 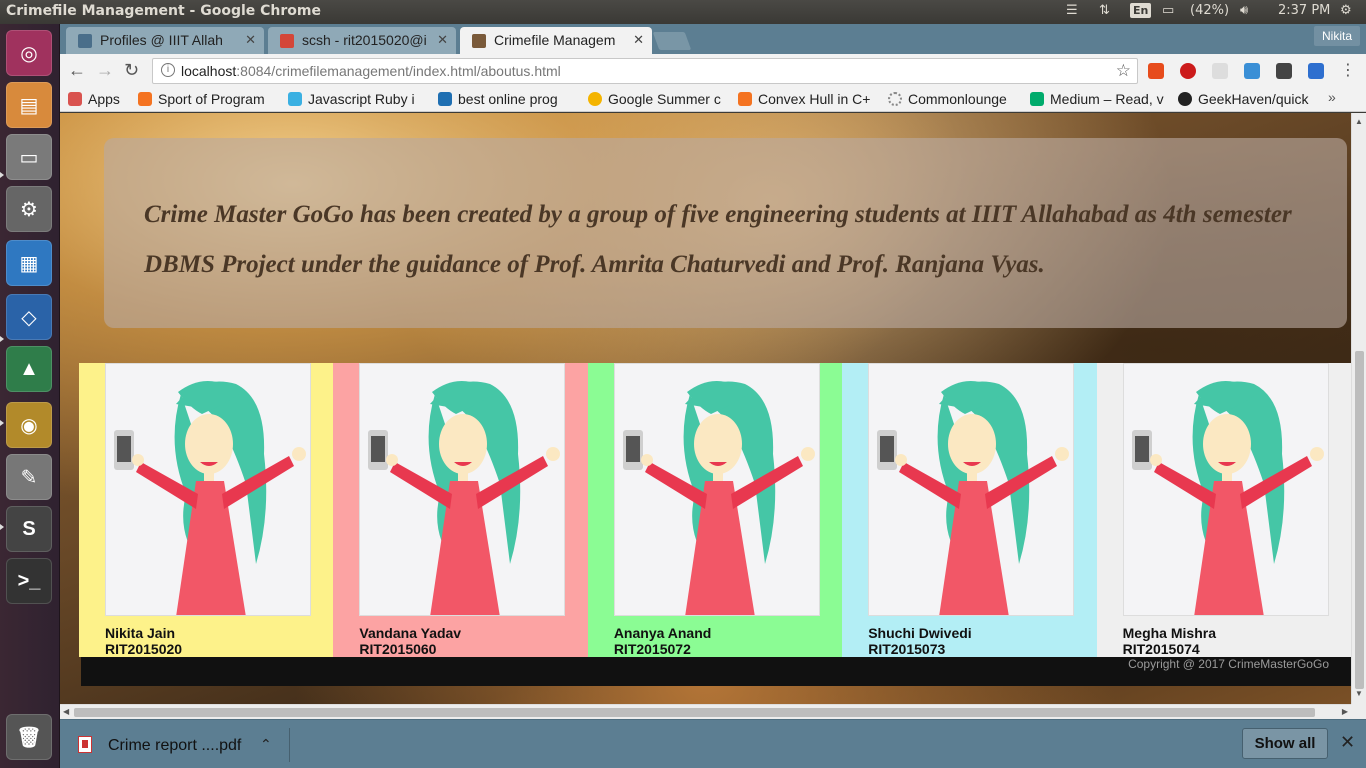 I want to click on chrome-icon: ◉, so click(x=29, y=425).